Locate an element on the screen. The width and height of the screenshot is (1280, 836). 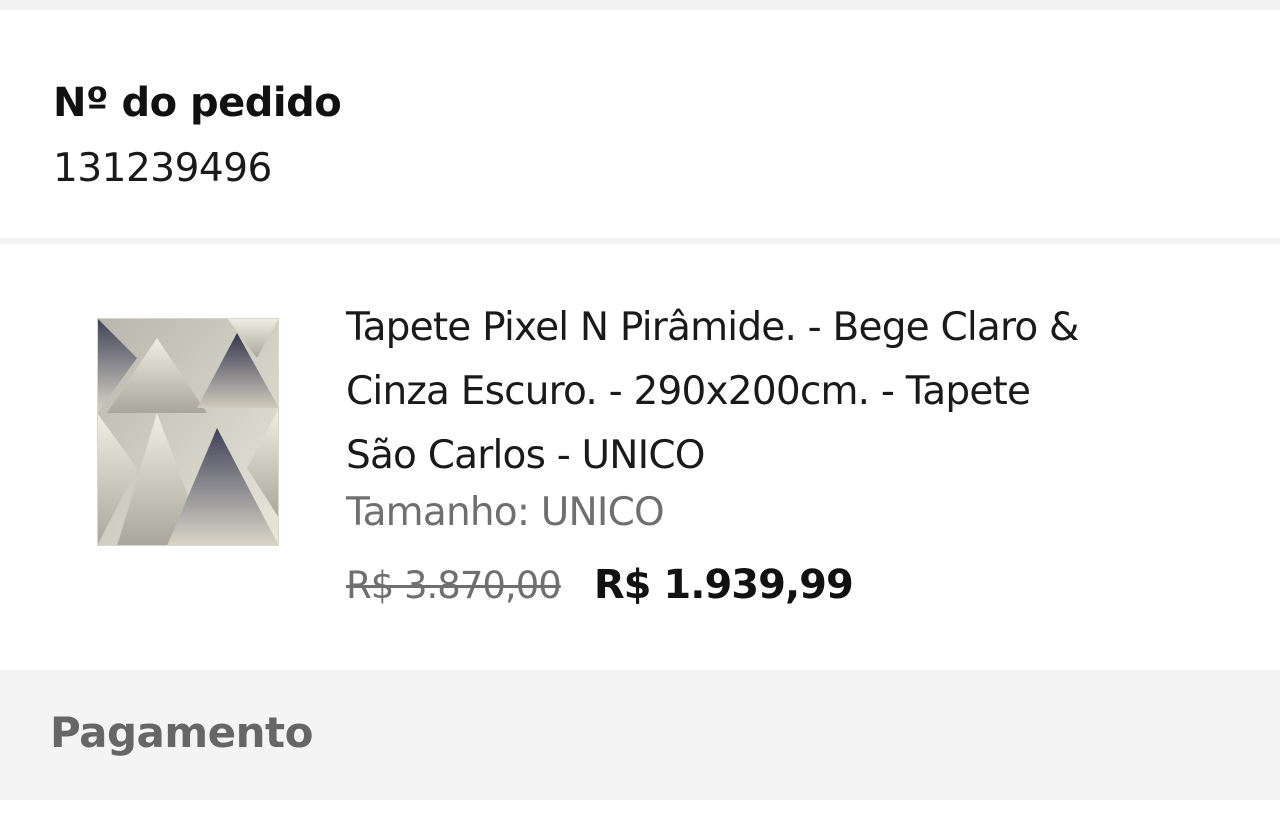
product-thumbnail is located at coordinates (188, 432).